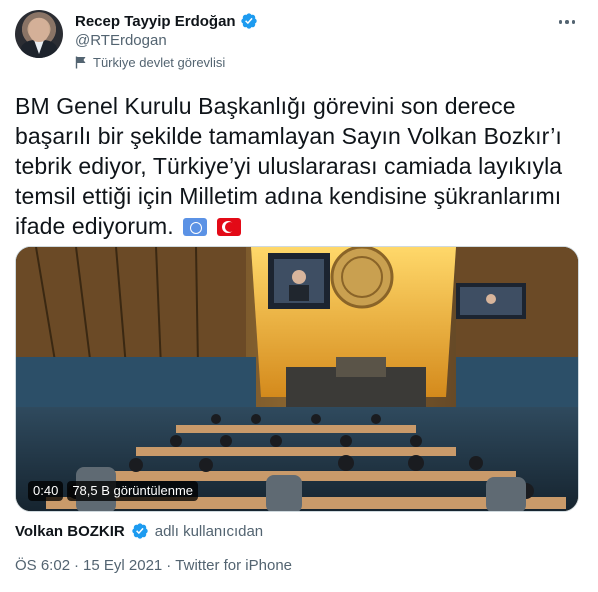 Image resolution: width=598 pixels, height=592 pixels. Describe the element at coordinates (567, 22) in the screenshot. I see `more-options-icon` at that location.